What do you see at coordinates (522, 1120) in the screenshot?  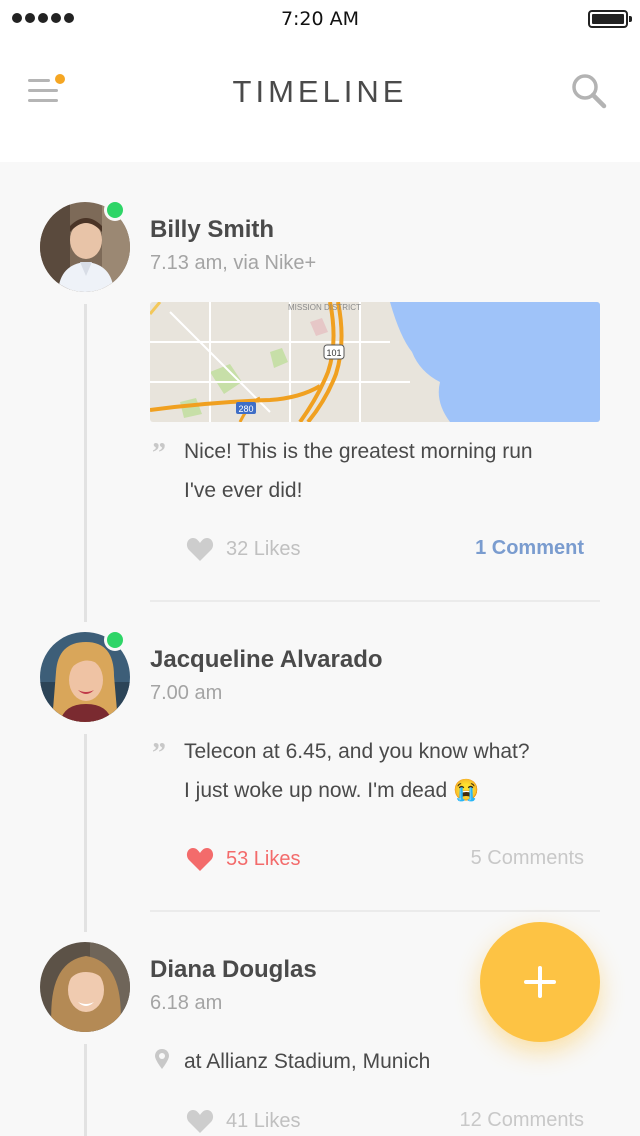 I see `comments-link: 12 Comments` at bounding box center [522, 1120].